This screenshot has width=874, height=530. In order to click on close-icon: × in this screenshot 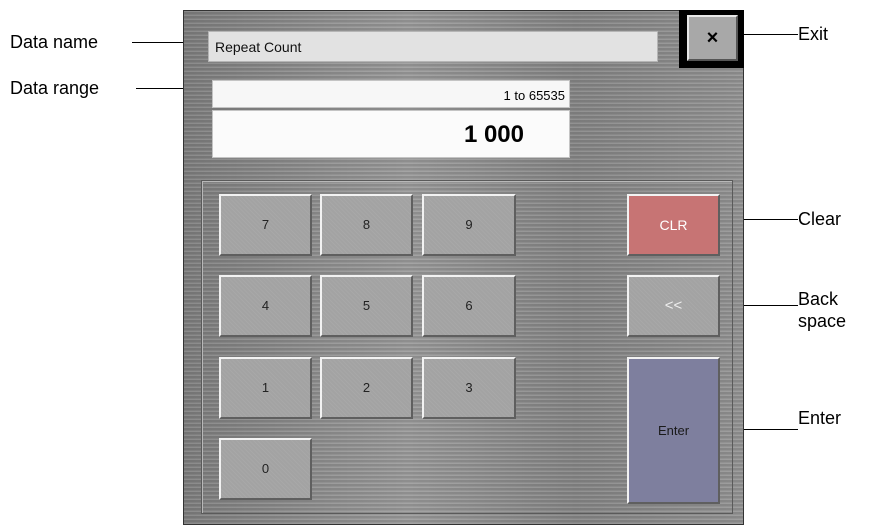, I will do `click(712, 38)`.